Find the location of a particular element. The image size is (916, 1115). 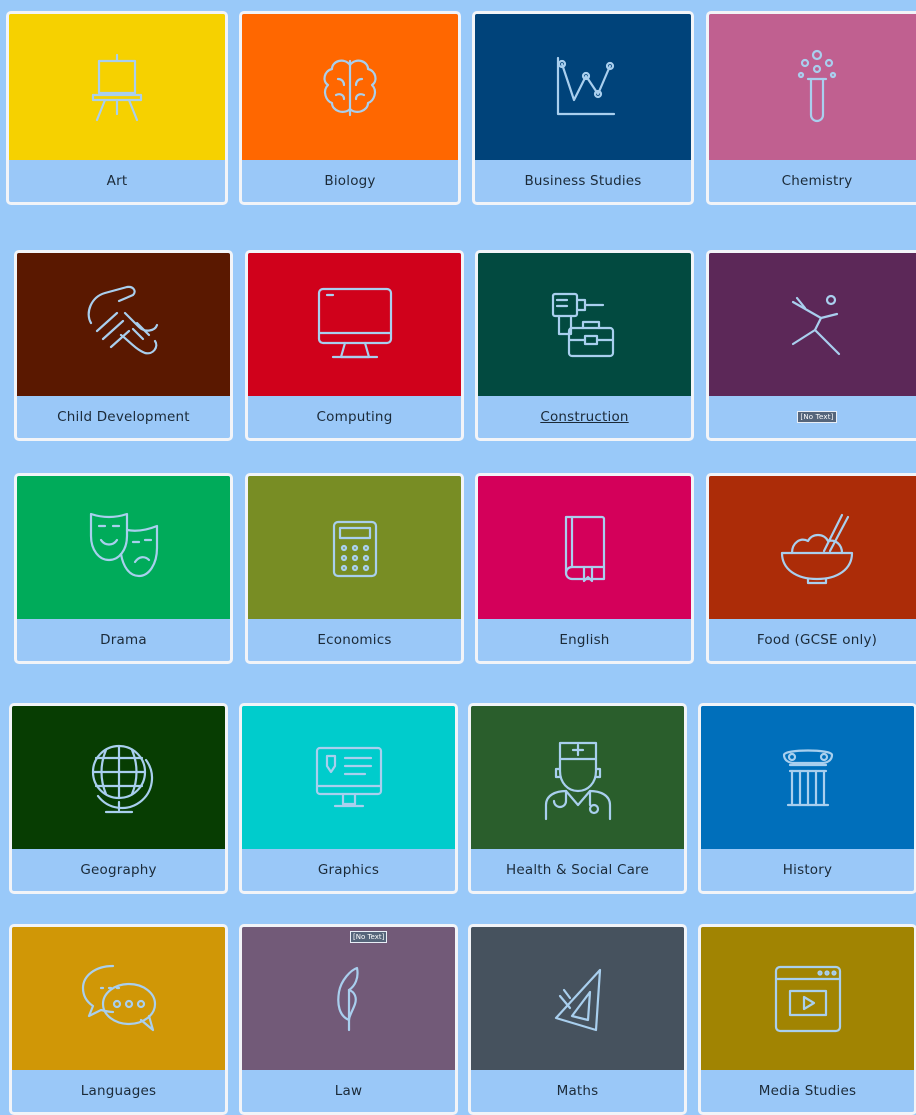

subject-tile-food: Food (GCSE only) is located at coordinates (811, 568).